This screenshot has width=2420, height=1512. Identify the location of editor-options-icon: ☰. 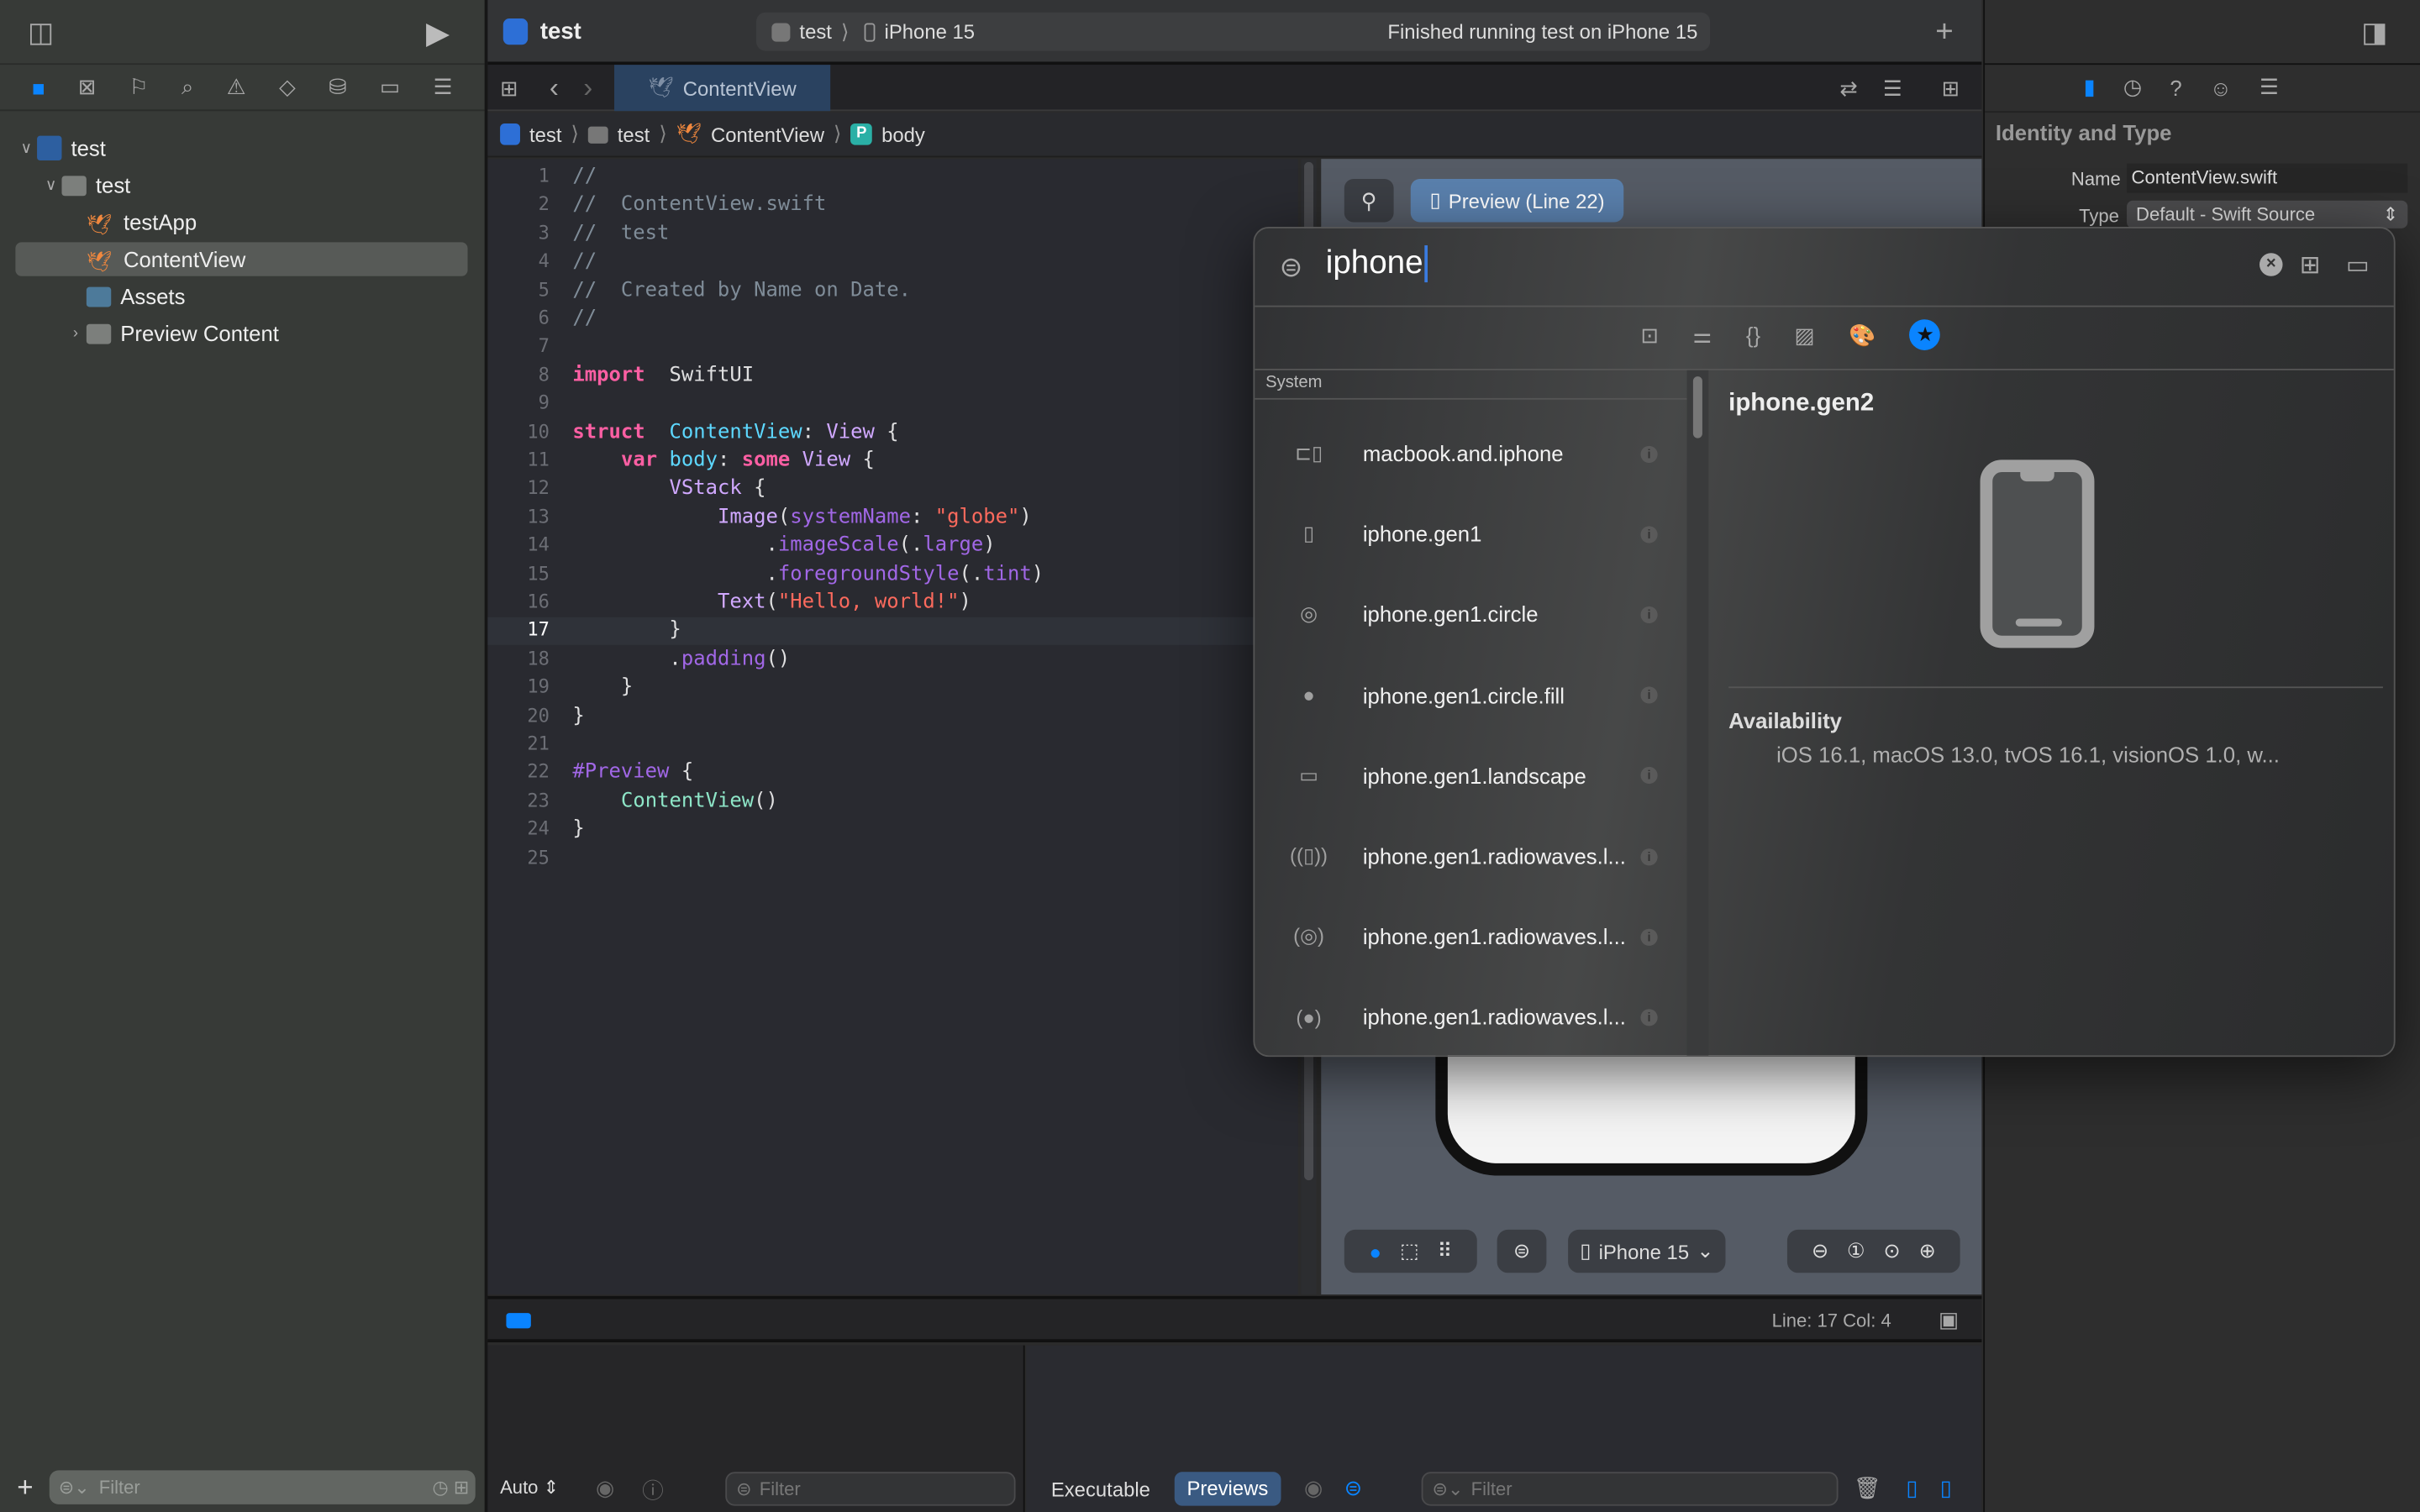
(1892, 89).